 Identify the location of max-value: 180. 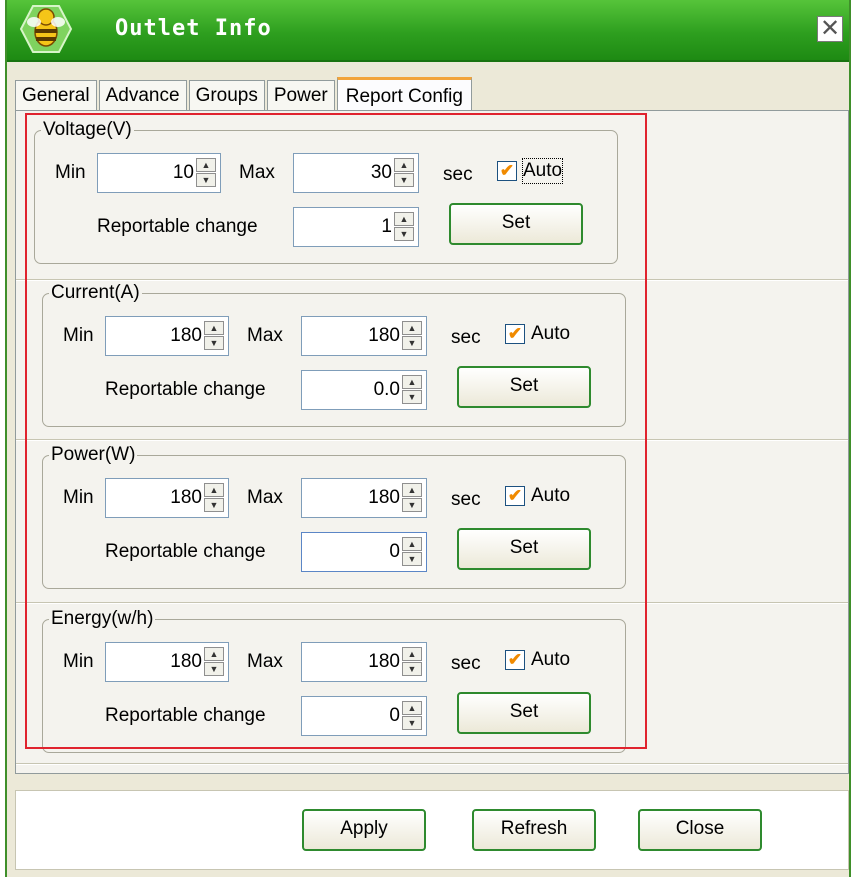
(384, 497).